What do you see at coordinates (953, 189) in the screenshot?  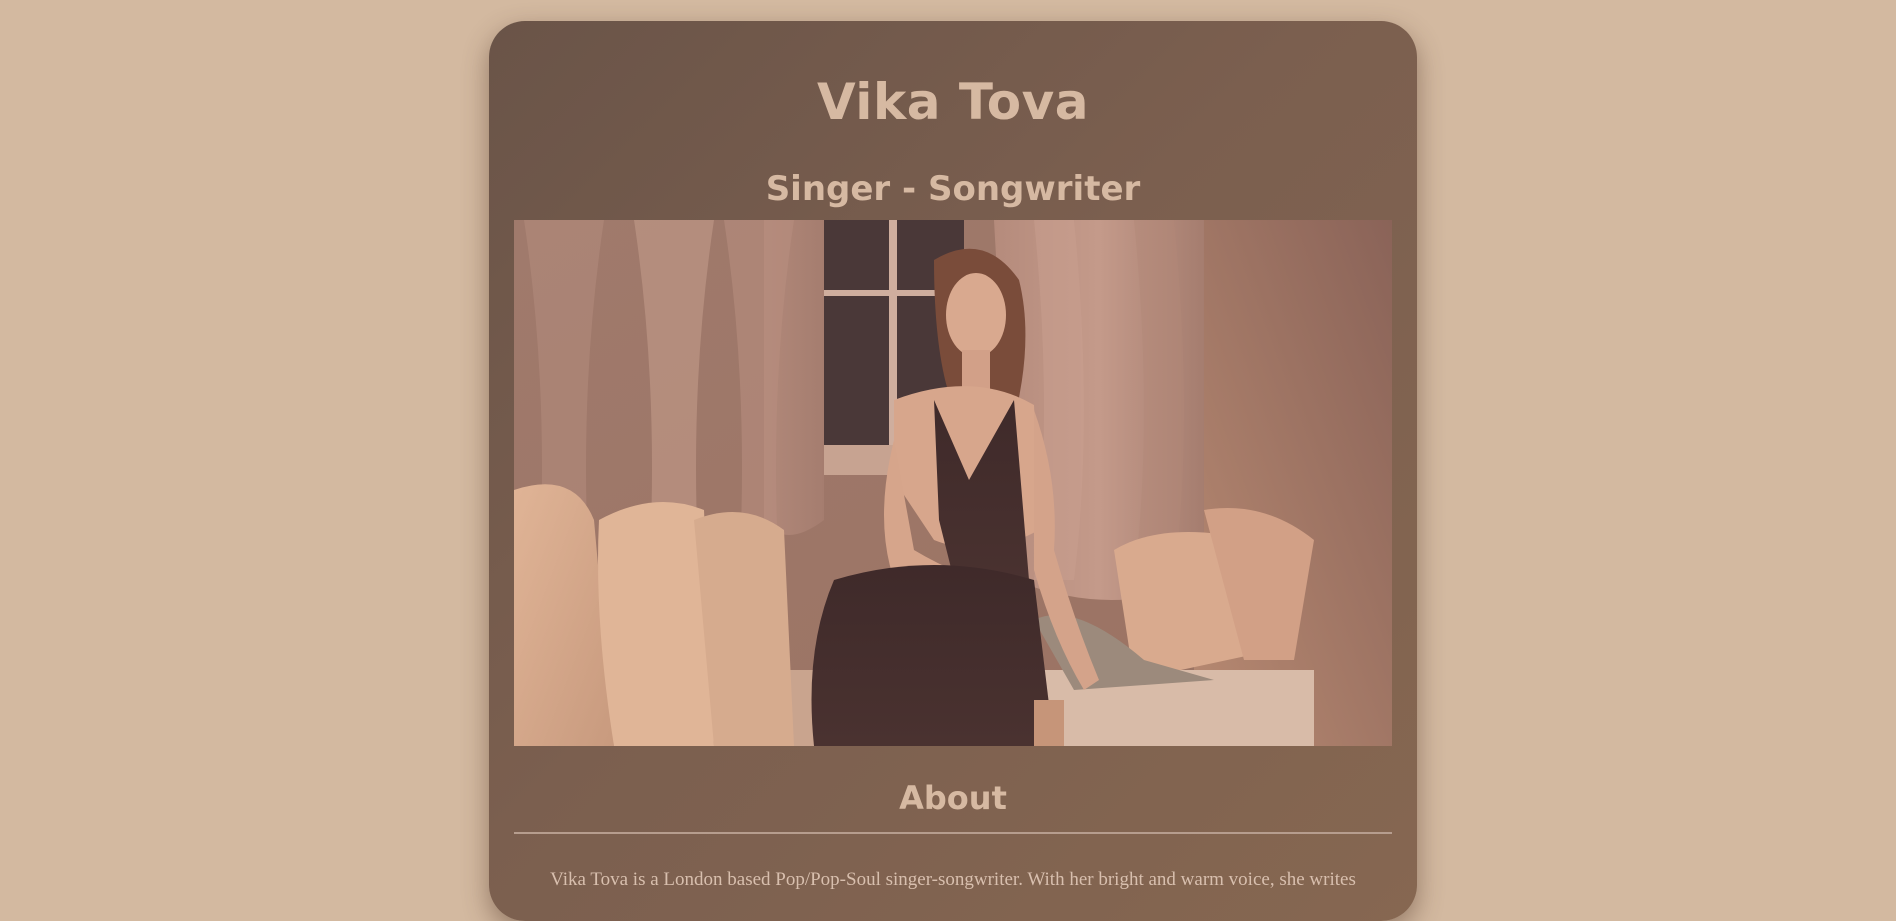 I see `artist-role: Singer - Songwriter` at bounding box center [953, 189].